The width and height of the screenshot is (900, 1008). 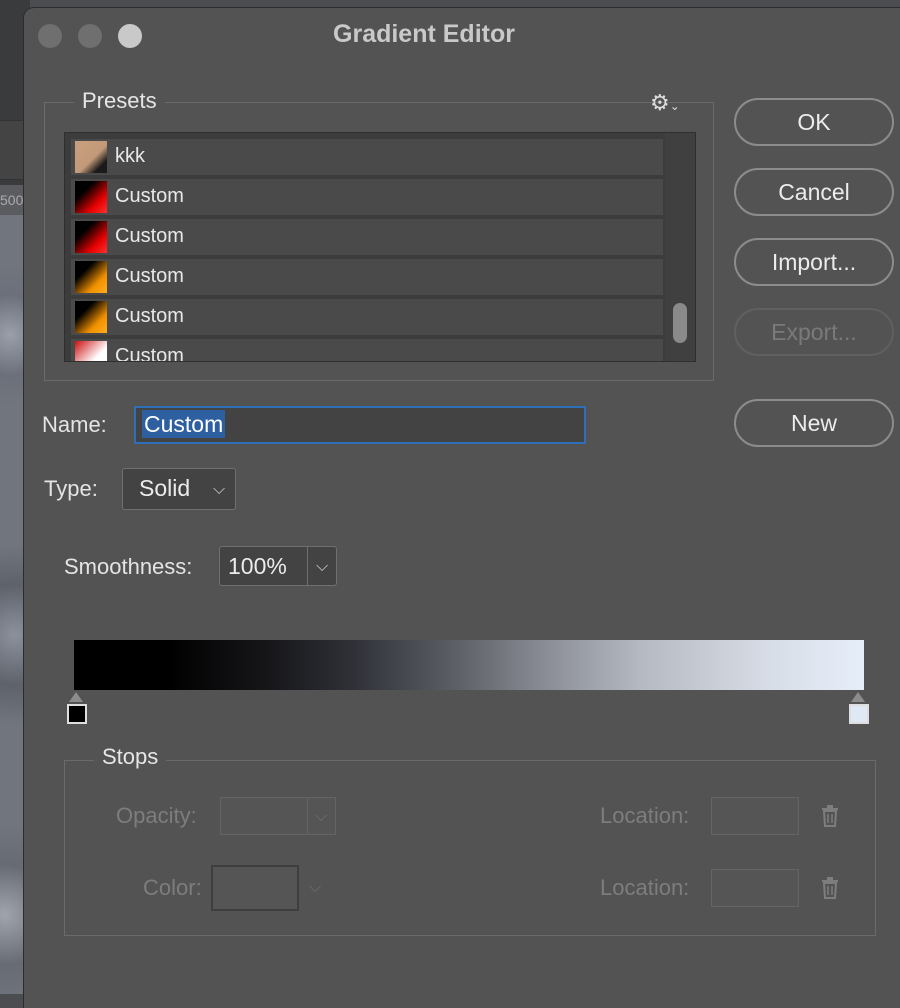 I want to click on stops-legend: Stops, so click(x=130, y=757).